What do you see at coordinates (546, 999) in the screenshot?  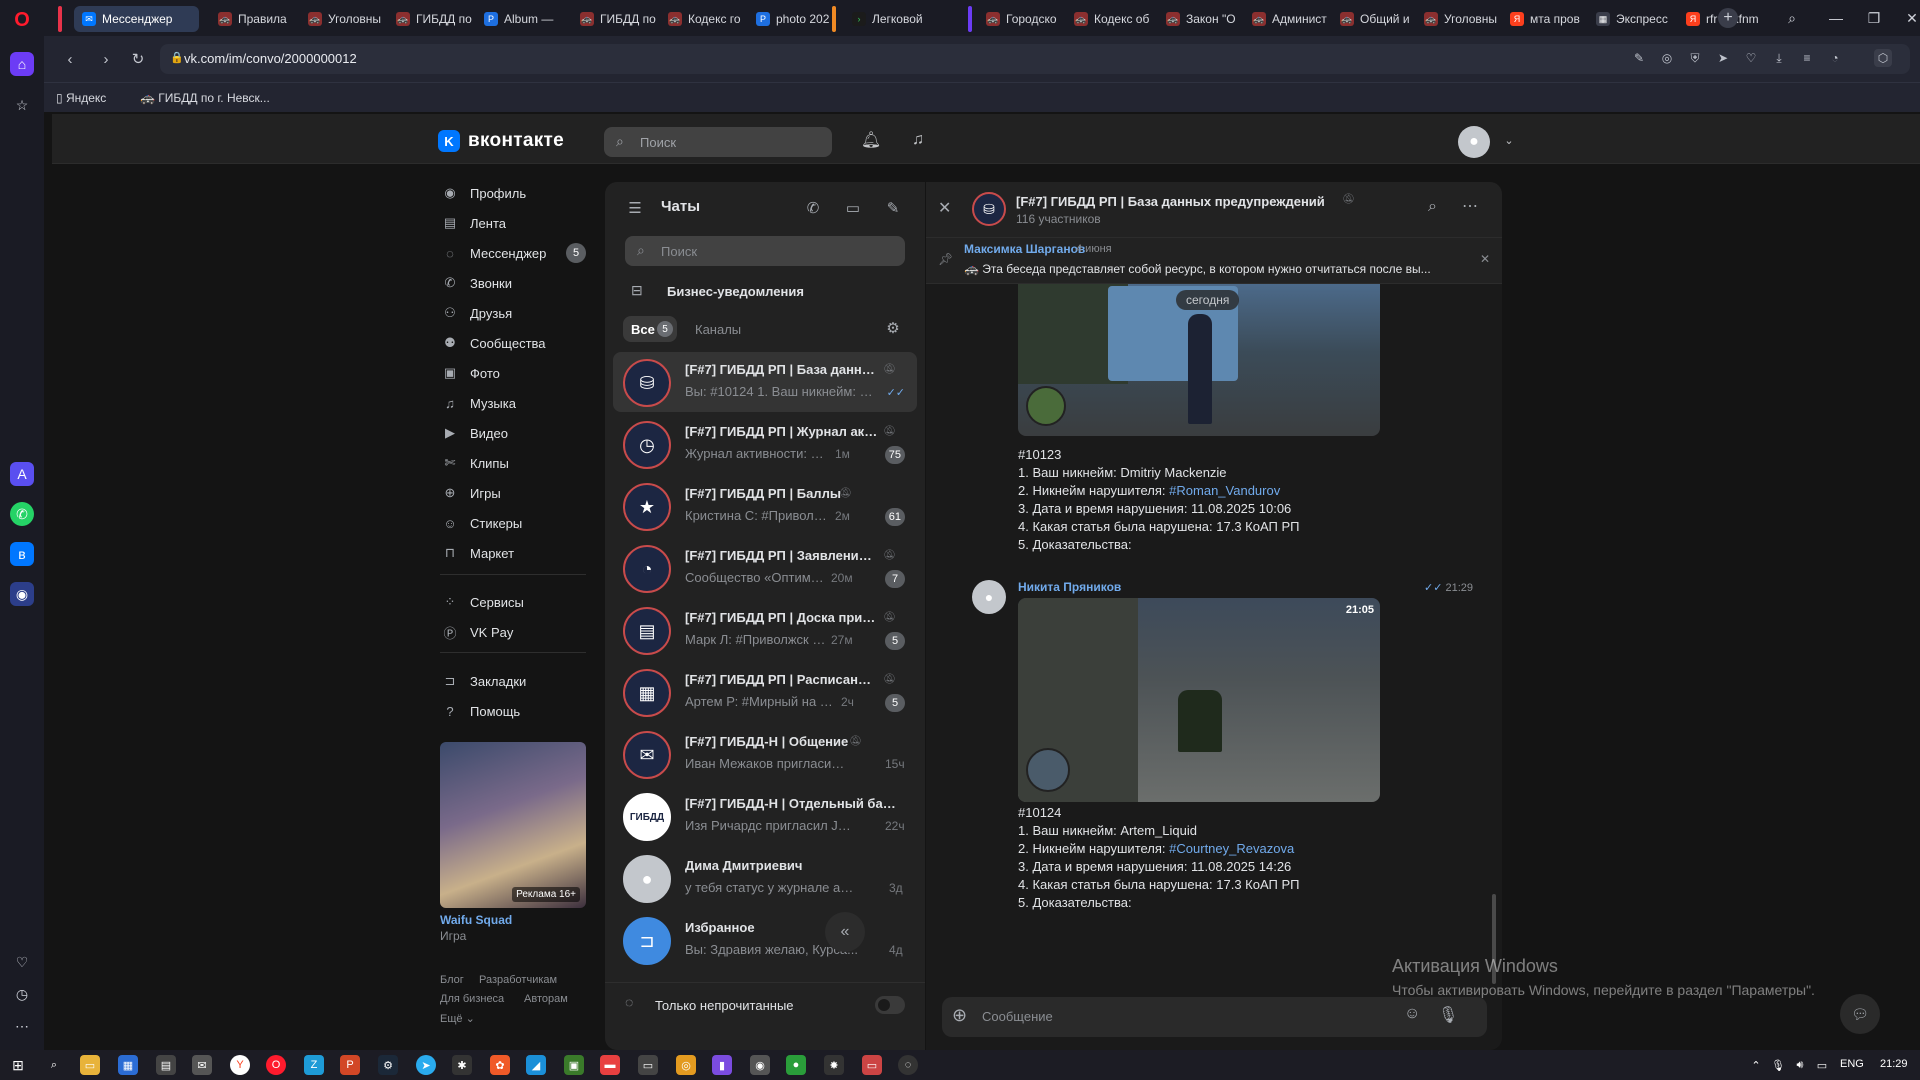 I see `footer-link-authors: Авторам` at bounding box center [546, 999].